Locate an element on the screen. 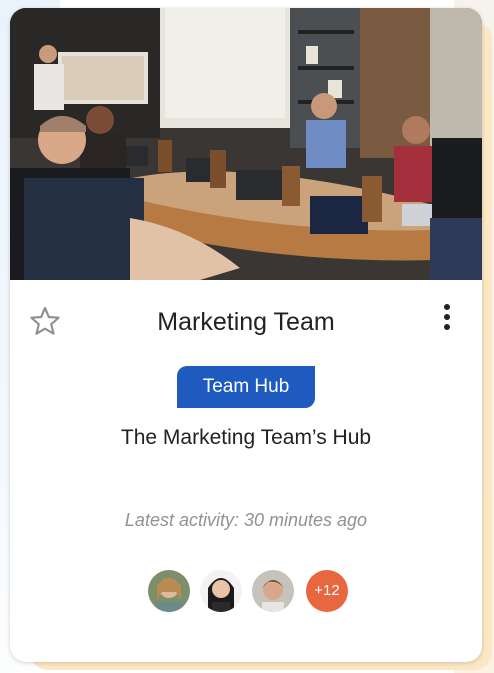 This screenshot has width=494, height=673. latest-activity: Latest activity: 30 minutes ago is located at coordinates (246, 520).